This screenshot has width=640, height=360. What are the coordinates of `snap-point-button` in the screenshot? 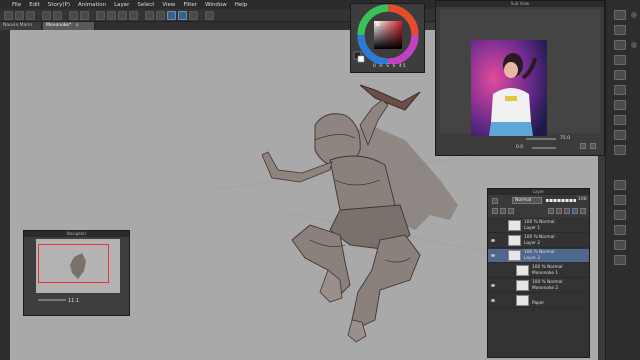 It's located at (193, 15).